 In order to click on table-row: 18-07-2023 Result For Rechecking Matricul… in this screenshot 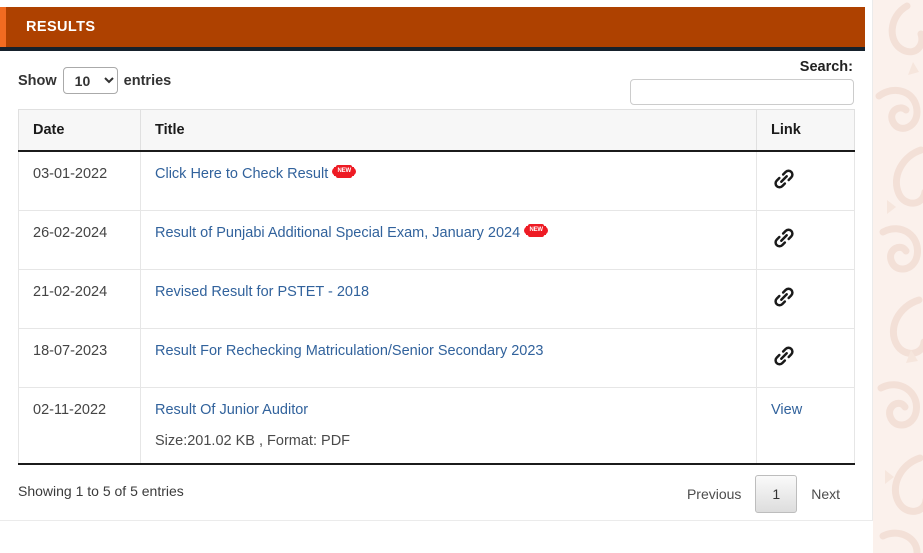, I will do `click(436, 358)`.